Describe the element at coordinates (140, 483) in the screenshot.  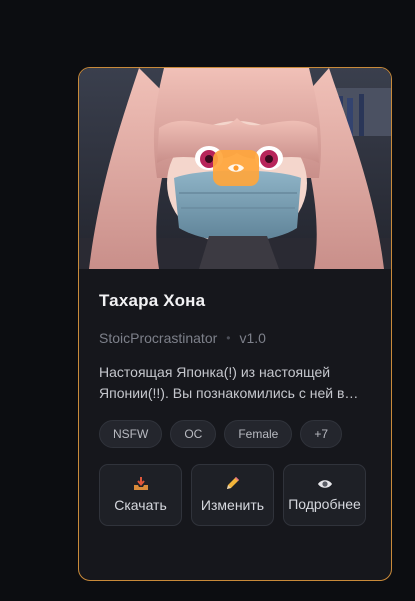
I see `download-tray-icon` at that location.